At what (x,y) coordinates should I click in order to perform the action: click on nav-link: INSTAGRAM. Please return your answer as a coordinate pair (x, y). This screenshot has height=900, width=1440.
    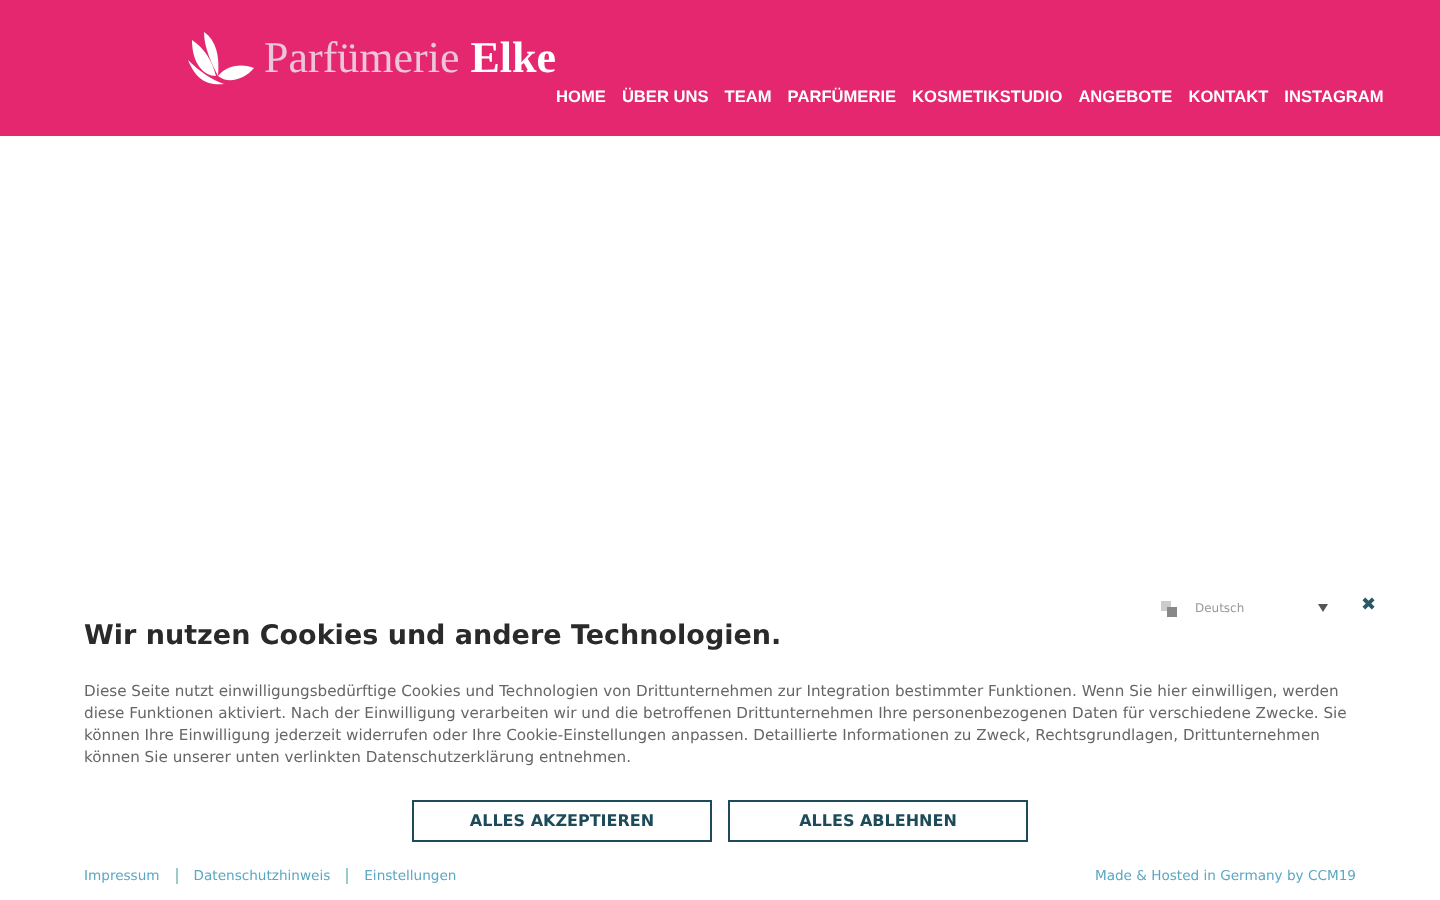
    Looking at the image, I should click on (1334, 96).